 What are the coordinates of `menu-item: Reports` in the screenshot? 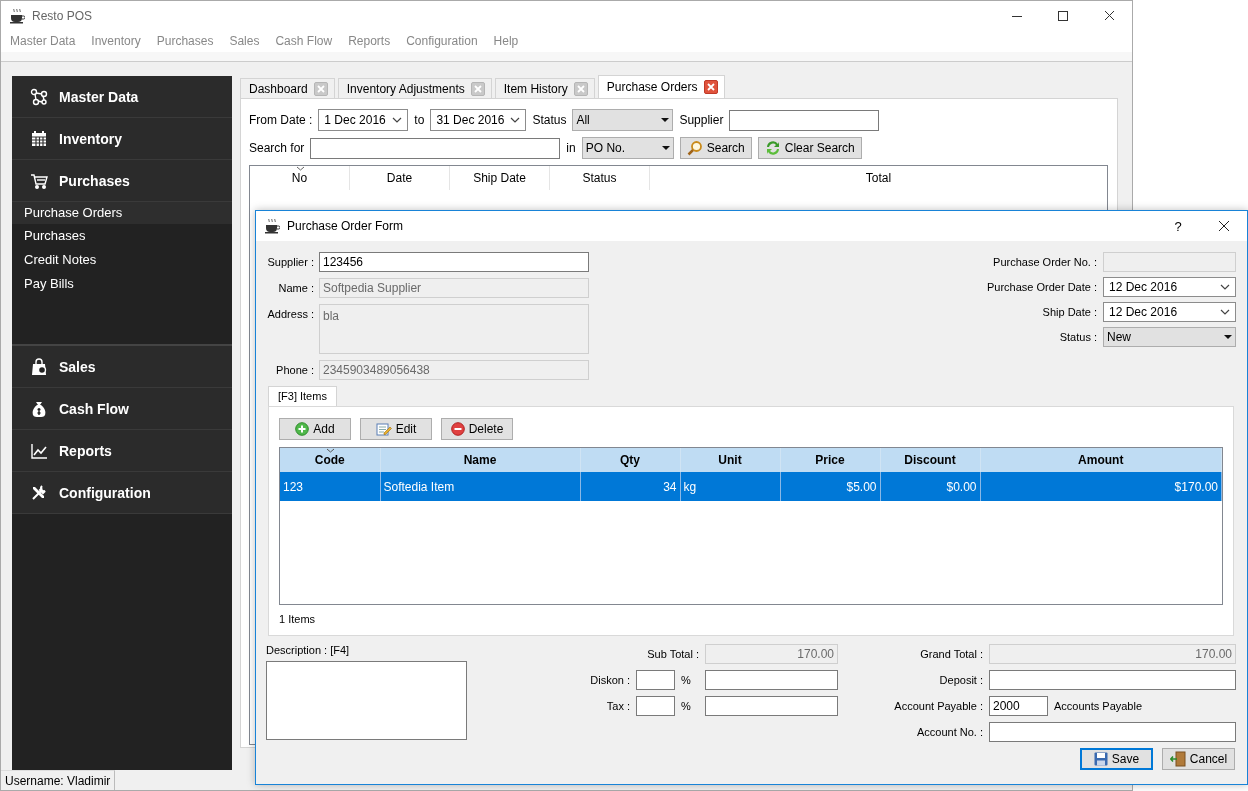 It's located at (369, 41).